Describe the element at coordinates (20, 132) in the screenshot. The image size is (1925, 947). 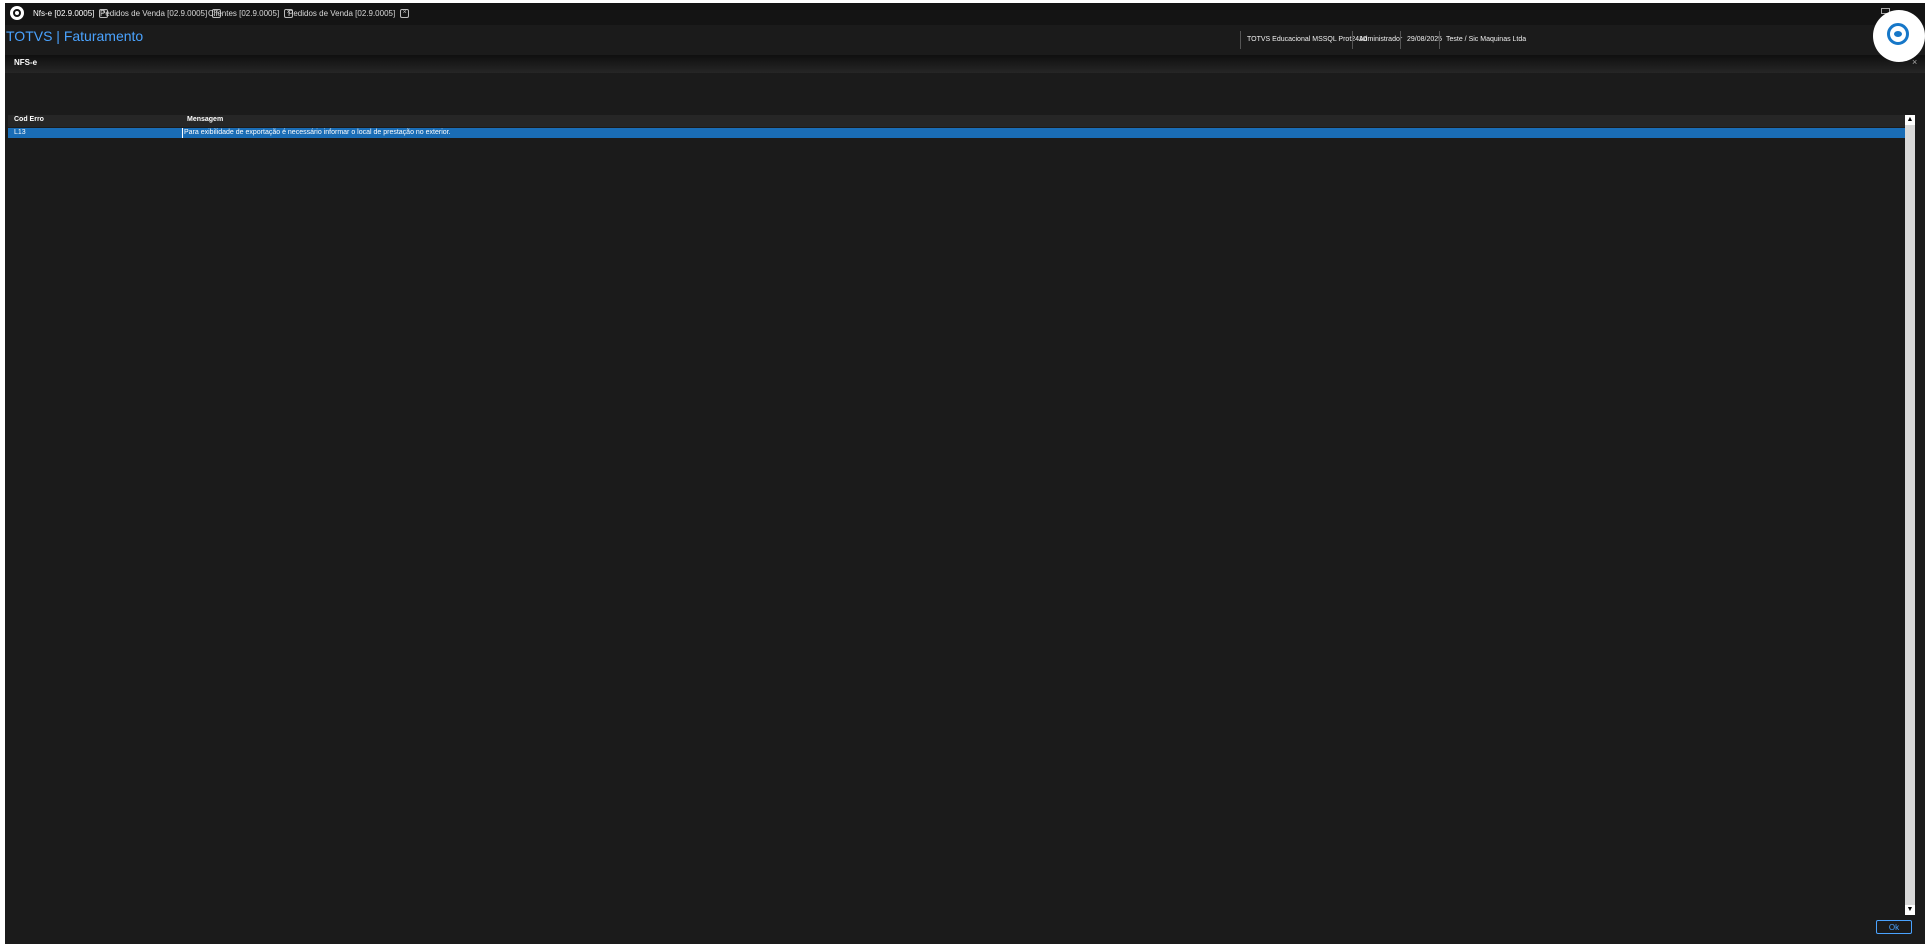
I see `cell-cod-erro: L13` at that location.